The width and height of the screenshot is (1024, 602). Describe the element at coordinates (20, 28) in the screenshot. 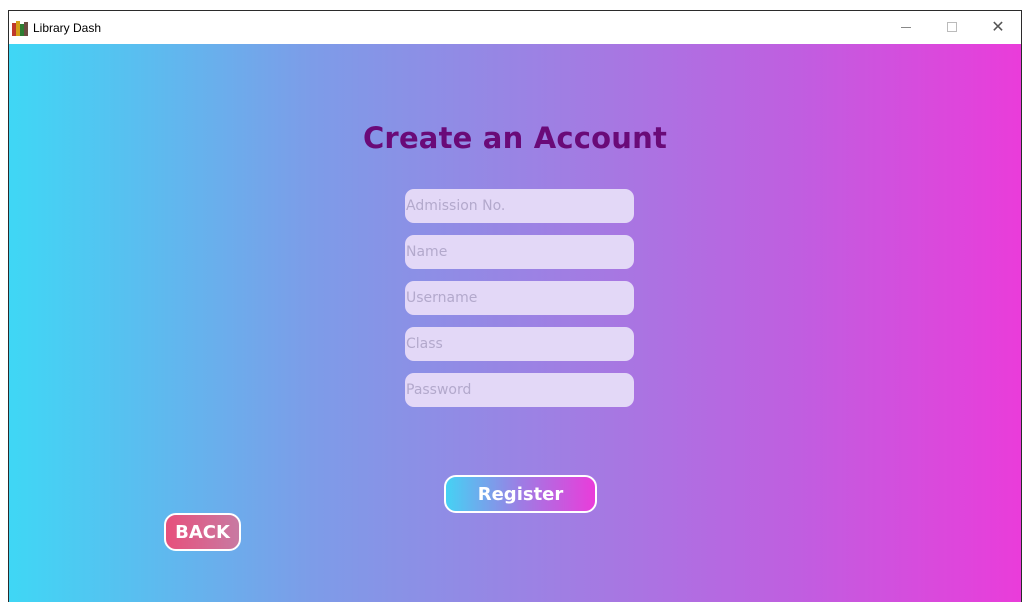

I see `books-icon` at that location.